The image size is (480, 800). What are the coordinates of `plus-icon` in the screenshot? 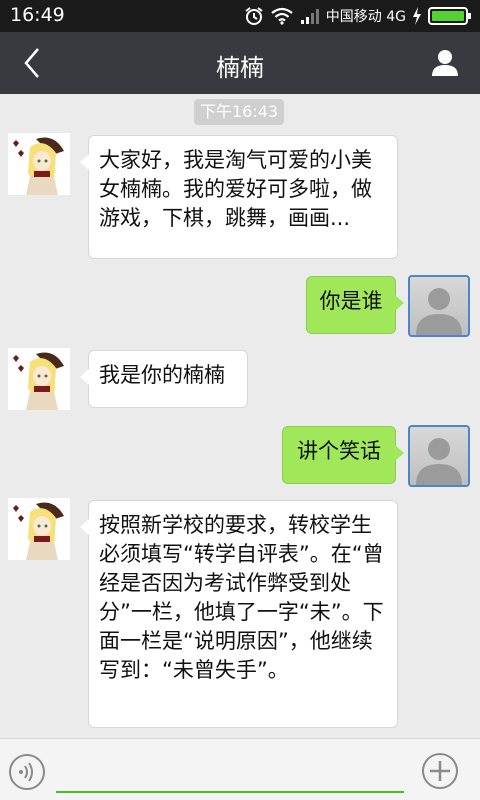 It's located at (440, 771).